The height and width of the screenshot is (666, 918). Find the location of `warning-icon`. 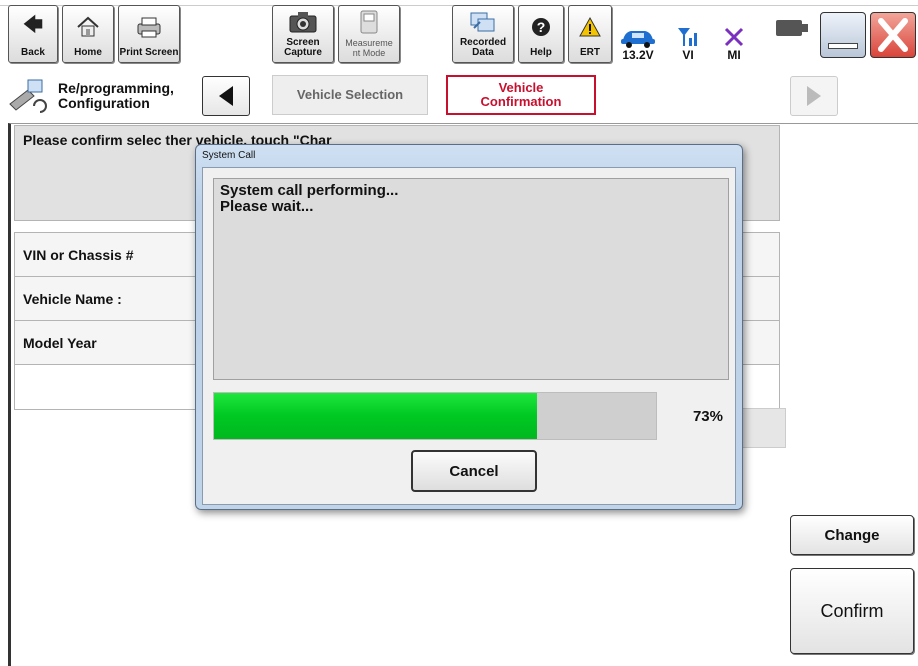

warning-icon is located at coordinates (590, 26).